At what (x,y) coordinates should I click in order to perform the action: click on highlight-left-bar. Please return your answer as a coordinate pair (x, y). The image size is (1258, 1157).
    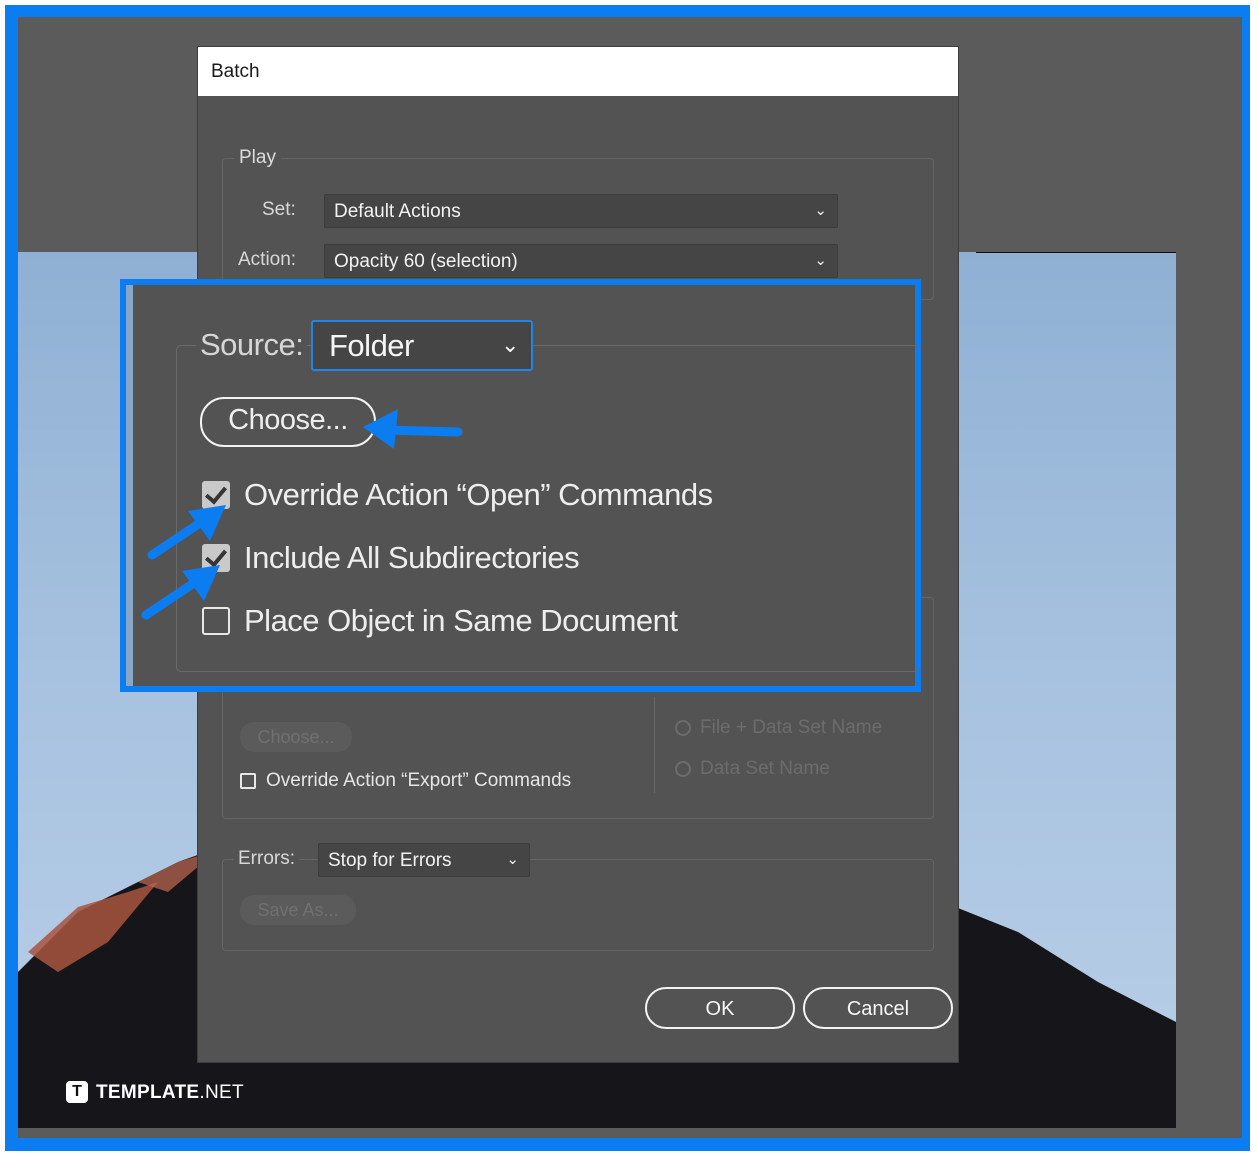
    Looking at the image, I should click on (129, 485).